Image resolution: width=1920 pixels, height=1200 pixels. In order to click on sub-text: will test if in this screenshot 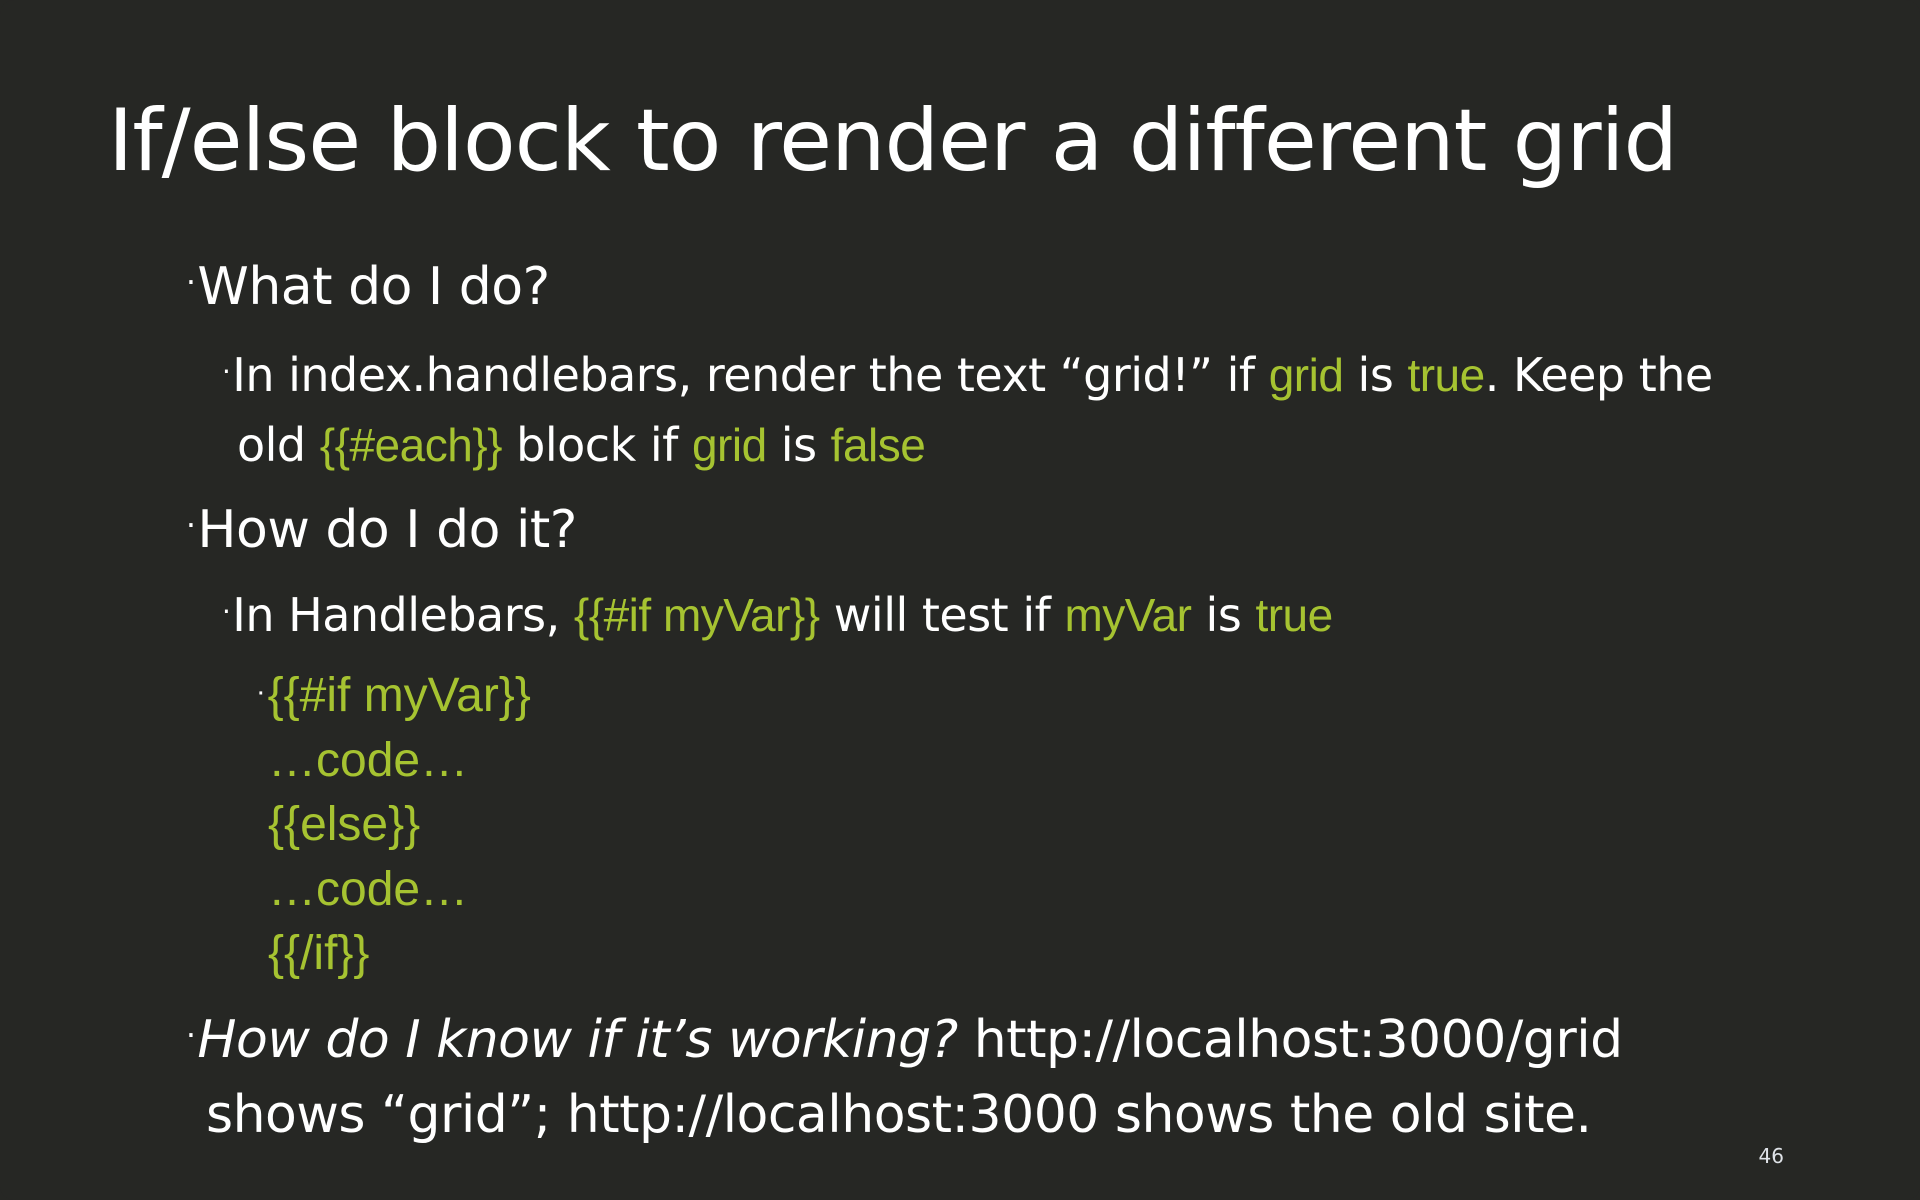, I will do `click(942, 615)`.